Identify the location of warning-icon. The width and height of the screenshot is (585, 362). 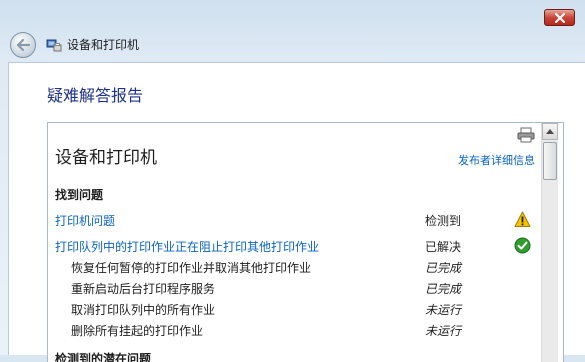
(522, 219).